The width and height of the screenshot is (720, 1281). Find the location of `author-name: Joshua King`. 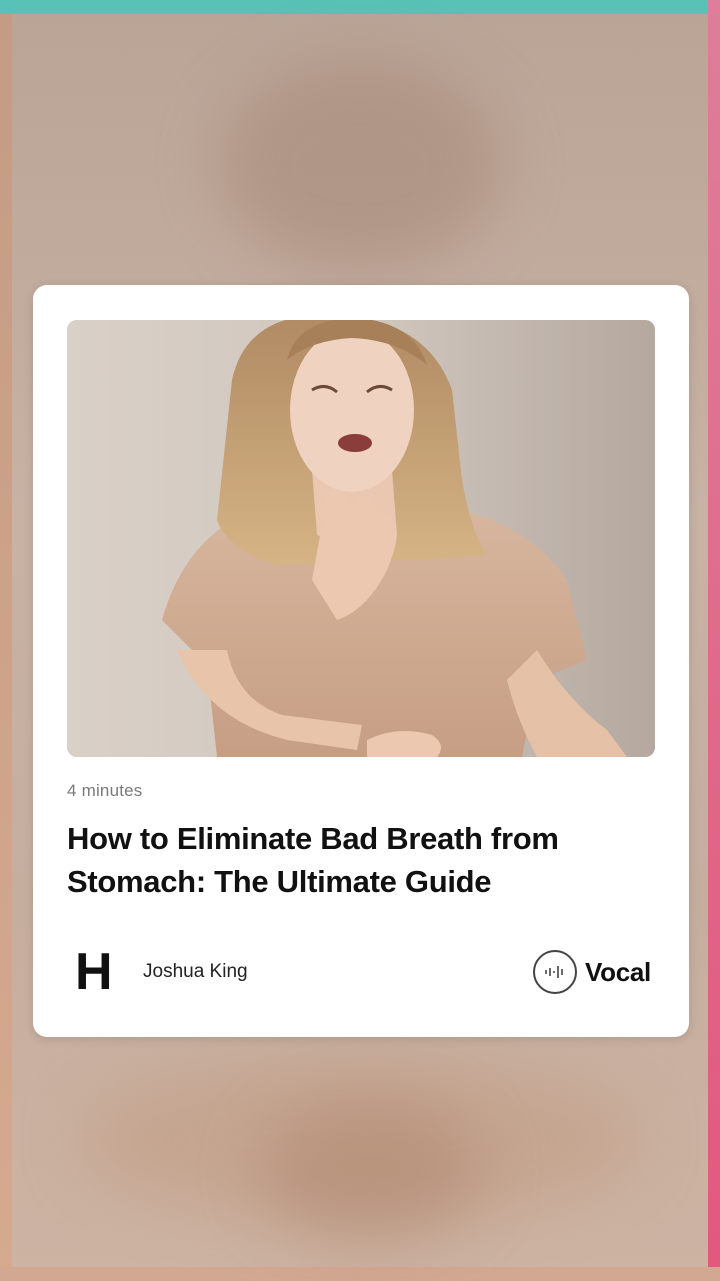

author-name: Joshua King is located at coordinates (195, 972).